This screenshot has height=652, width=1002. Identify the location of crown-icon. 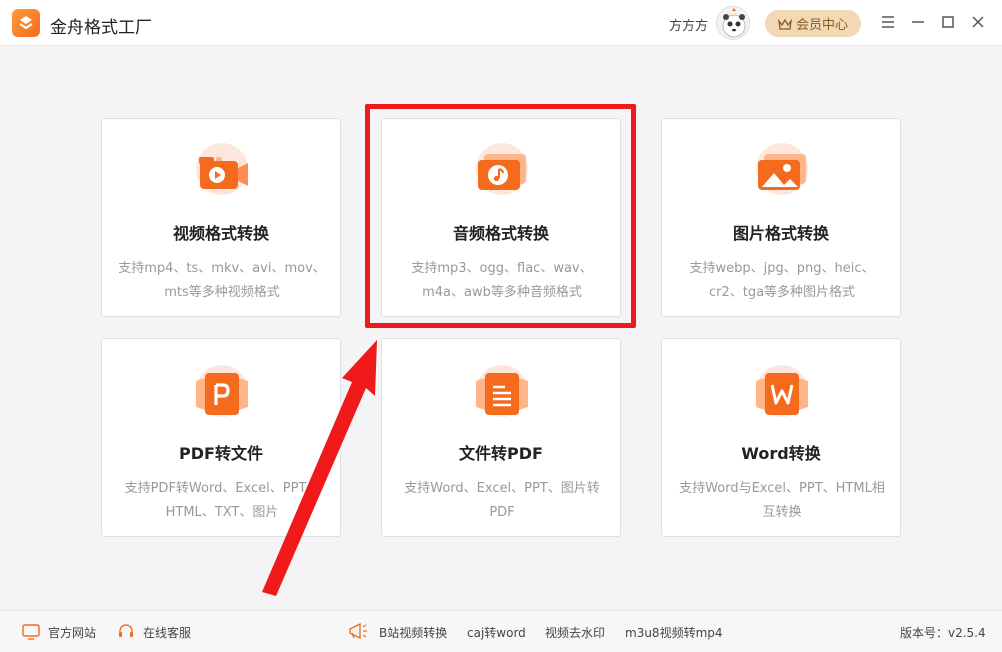
(785, 24).